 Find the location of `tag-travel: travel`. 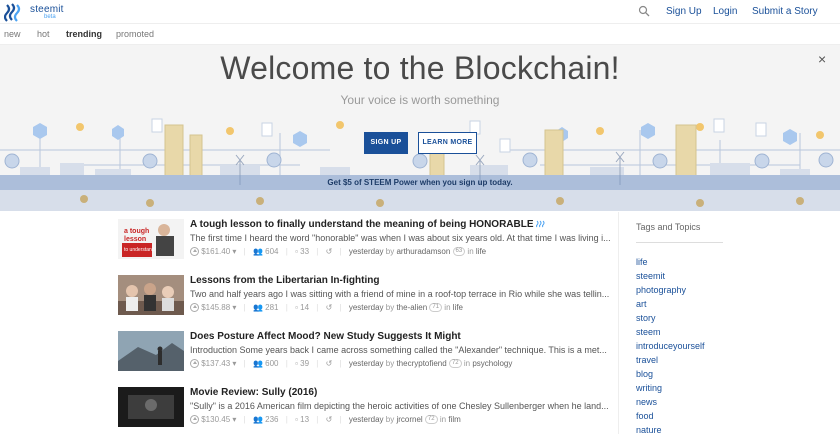

tag-travel: travel is located at coordinates (647, 360).